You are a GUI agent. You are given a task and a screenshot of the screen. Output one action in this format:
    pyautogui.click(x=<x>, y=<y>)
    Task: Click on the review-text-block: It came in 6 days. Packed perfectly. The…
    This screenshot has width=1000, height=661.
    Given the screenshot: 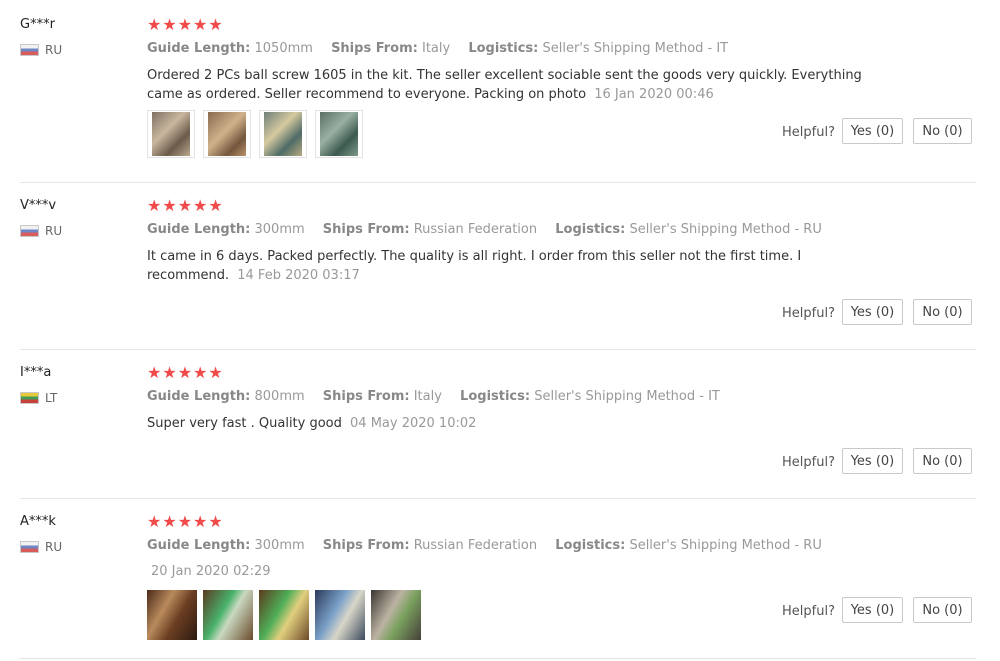 What is the action you would take?
    pyautogui.click(x=512, y=266)
    